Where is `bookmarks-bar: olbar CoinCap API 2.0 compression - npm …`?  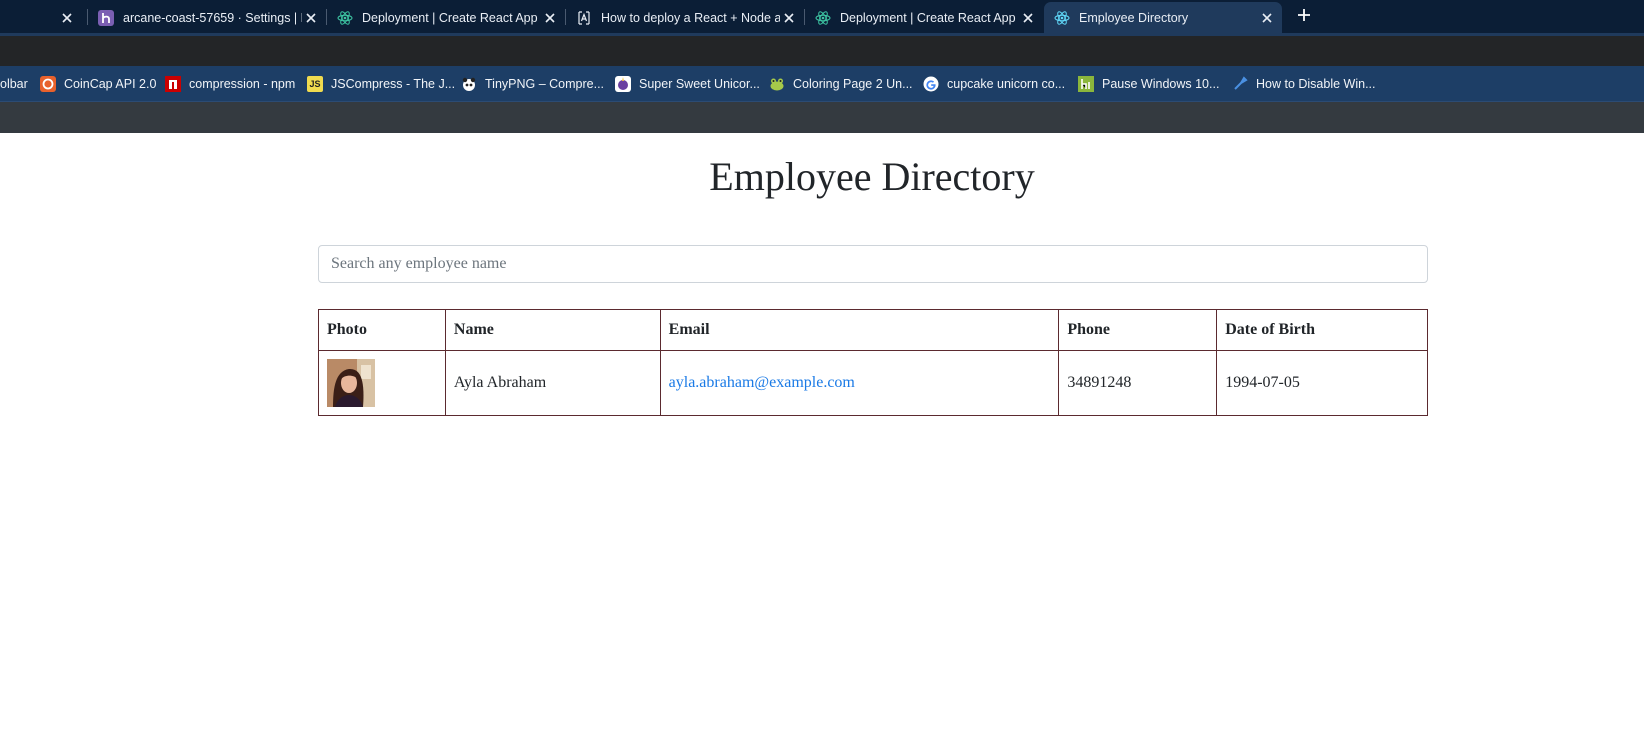 bookmarks-bar: olbar CoinCap API 2.0 compression - npm … is located at coordinates (822, 84).